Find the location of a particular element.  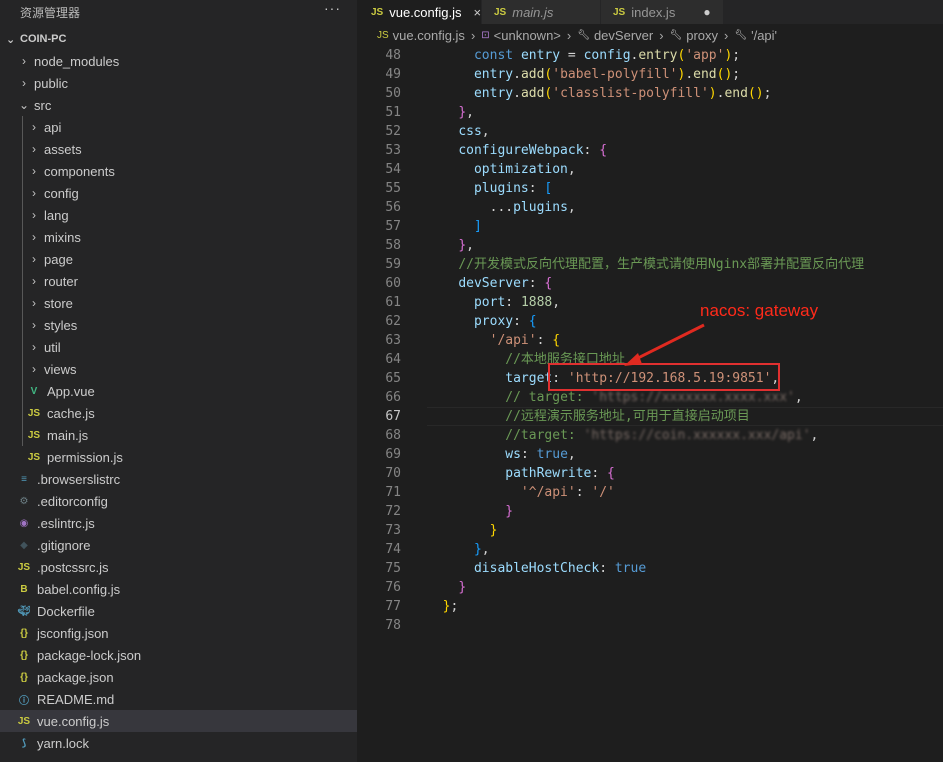

tree-folder: › store is located at coordinates (178, 303).